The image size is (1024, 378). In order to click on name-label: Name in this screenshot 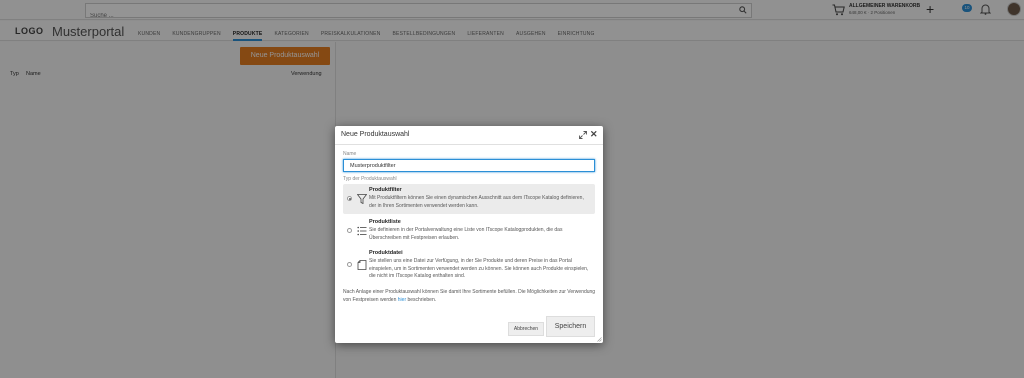, I will do `click(350, 154)`.